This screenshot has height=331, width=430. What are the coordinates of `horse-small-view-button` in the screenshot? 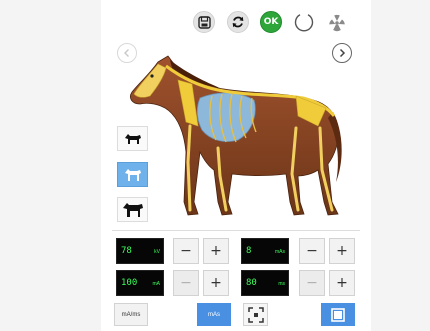 It's located at (132, 138).